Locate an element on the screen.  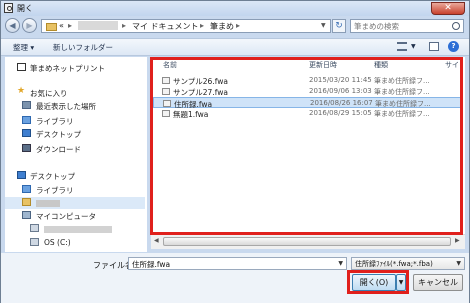
nav-item-network-drive is located at coordinates (75, 229).